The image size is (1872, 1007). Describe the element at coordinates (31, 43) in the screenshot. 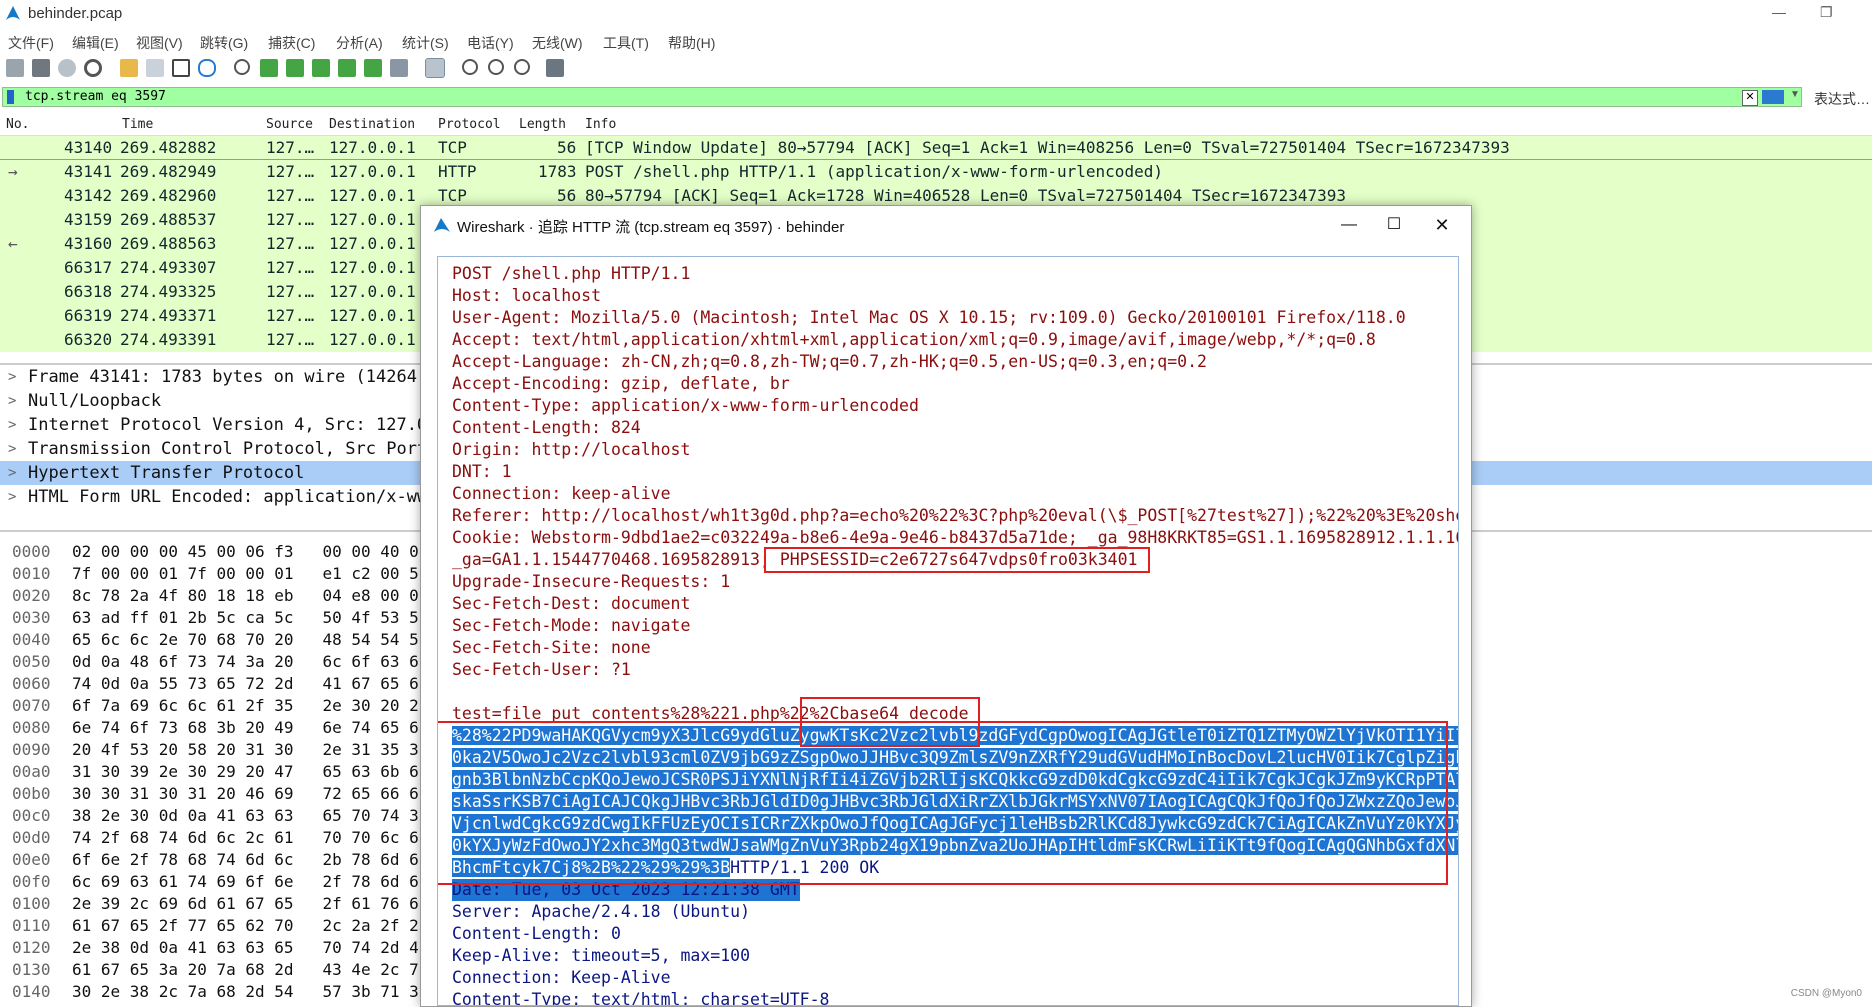

I see `menu-file: 文件(F)` at that location.